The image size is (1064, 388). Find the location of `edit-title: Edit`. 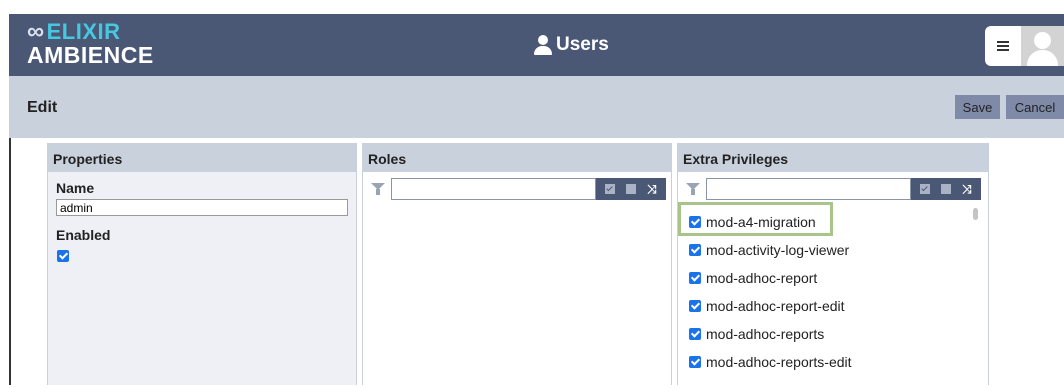

edit-title: Edit is located at coordinates (42, 107).